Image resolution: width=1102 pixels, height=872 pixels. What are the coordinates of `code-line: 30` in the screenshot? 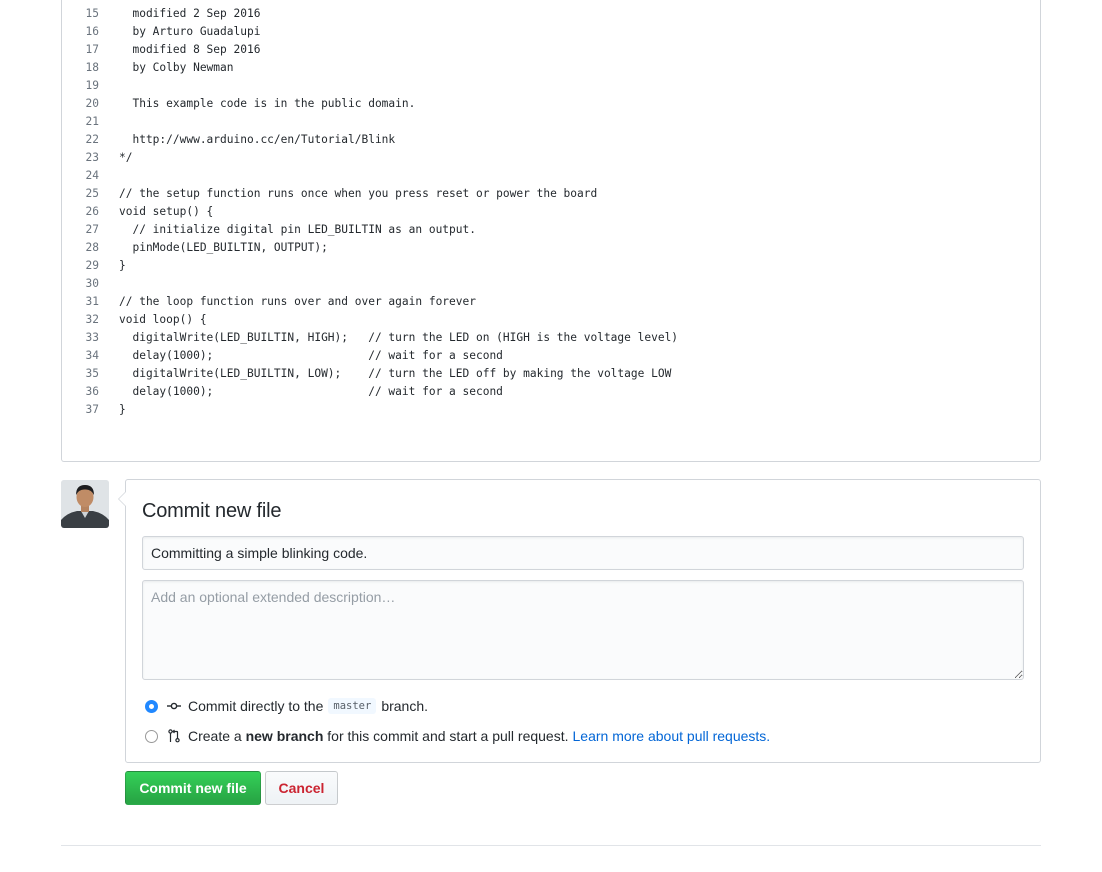 It's located at (551, 284).